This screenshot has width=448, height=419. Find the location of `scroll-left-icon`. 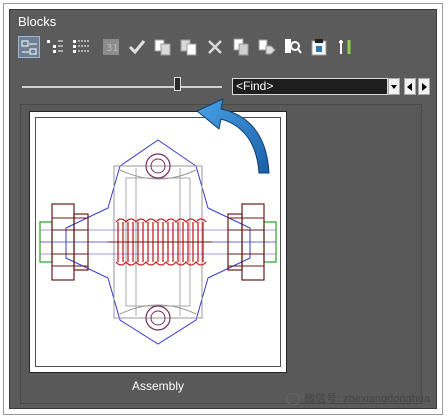

scroll-left-icon is located at coordinates (410, 86).